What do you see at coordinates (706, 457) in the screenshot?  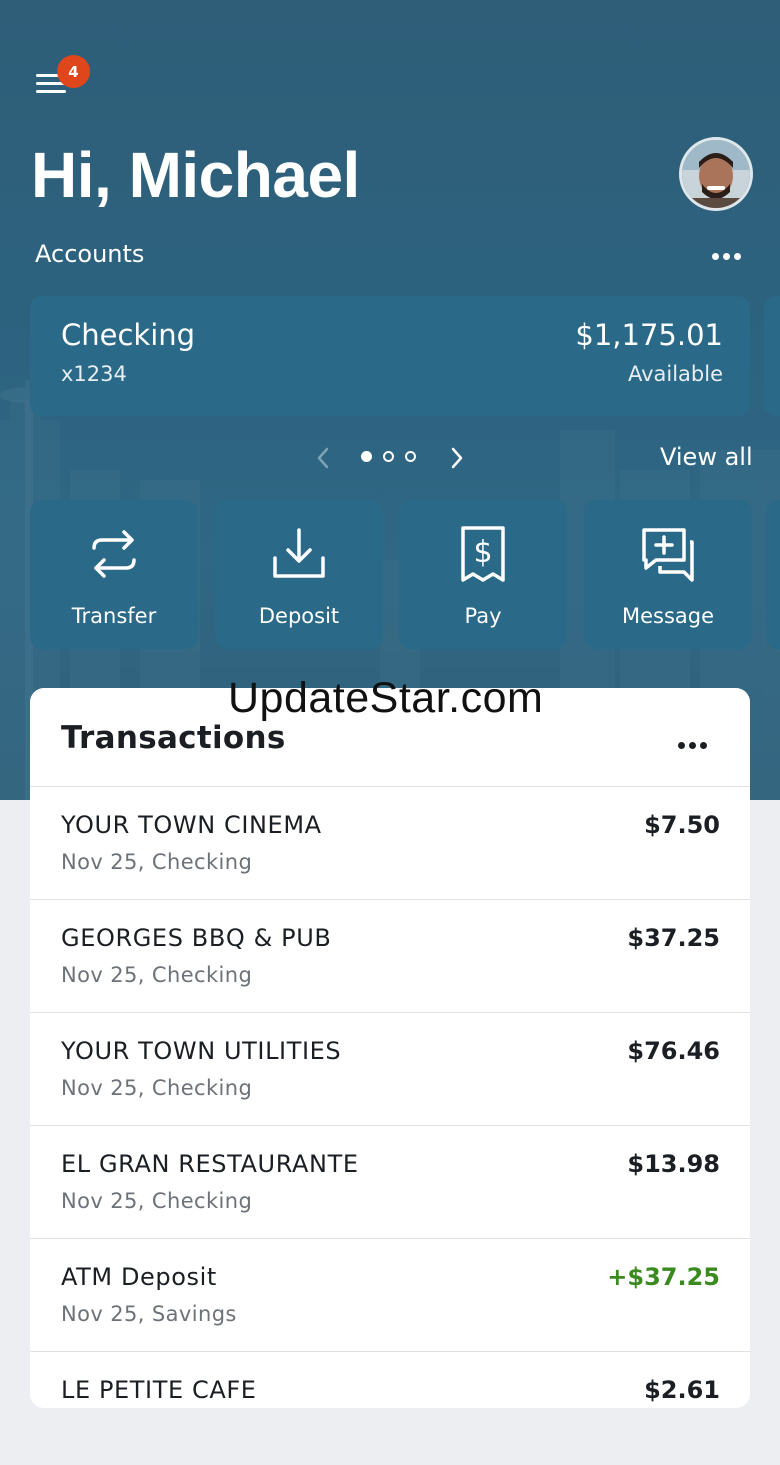 I see `view-all-link: View all` at bounding box center [706, 457].